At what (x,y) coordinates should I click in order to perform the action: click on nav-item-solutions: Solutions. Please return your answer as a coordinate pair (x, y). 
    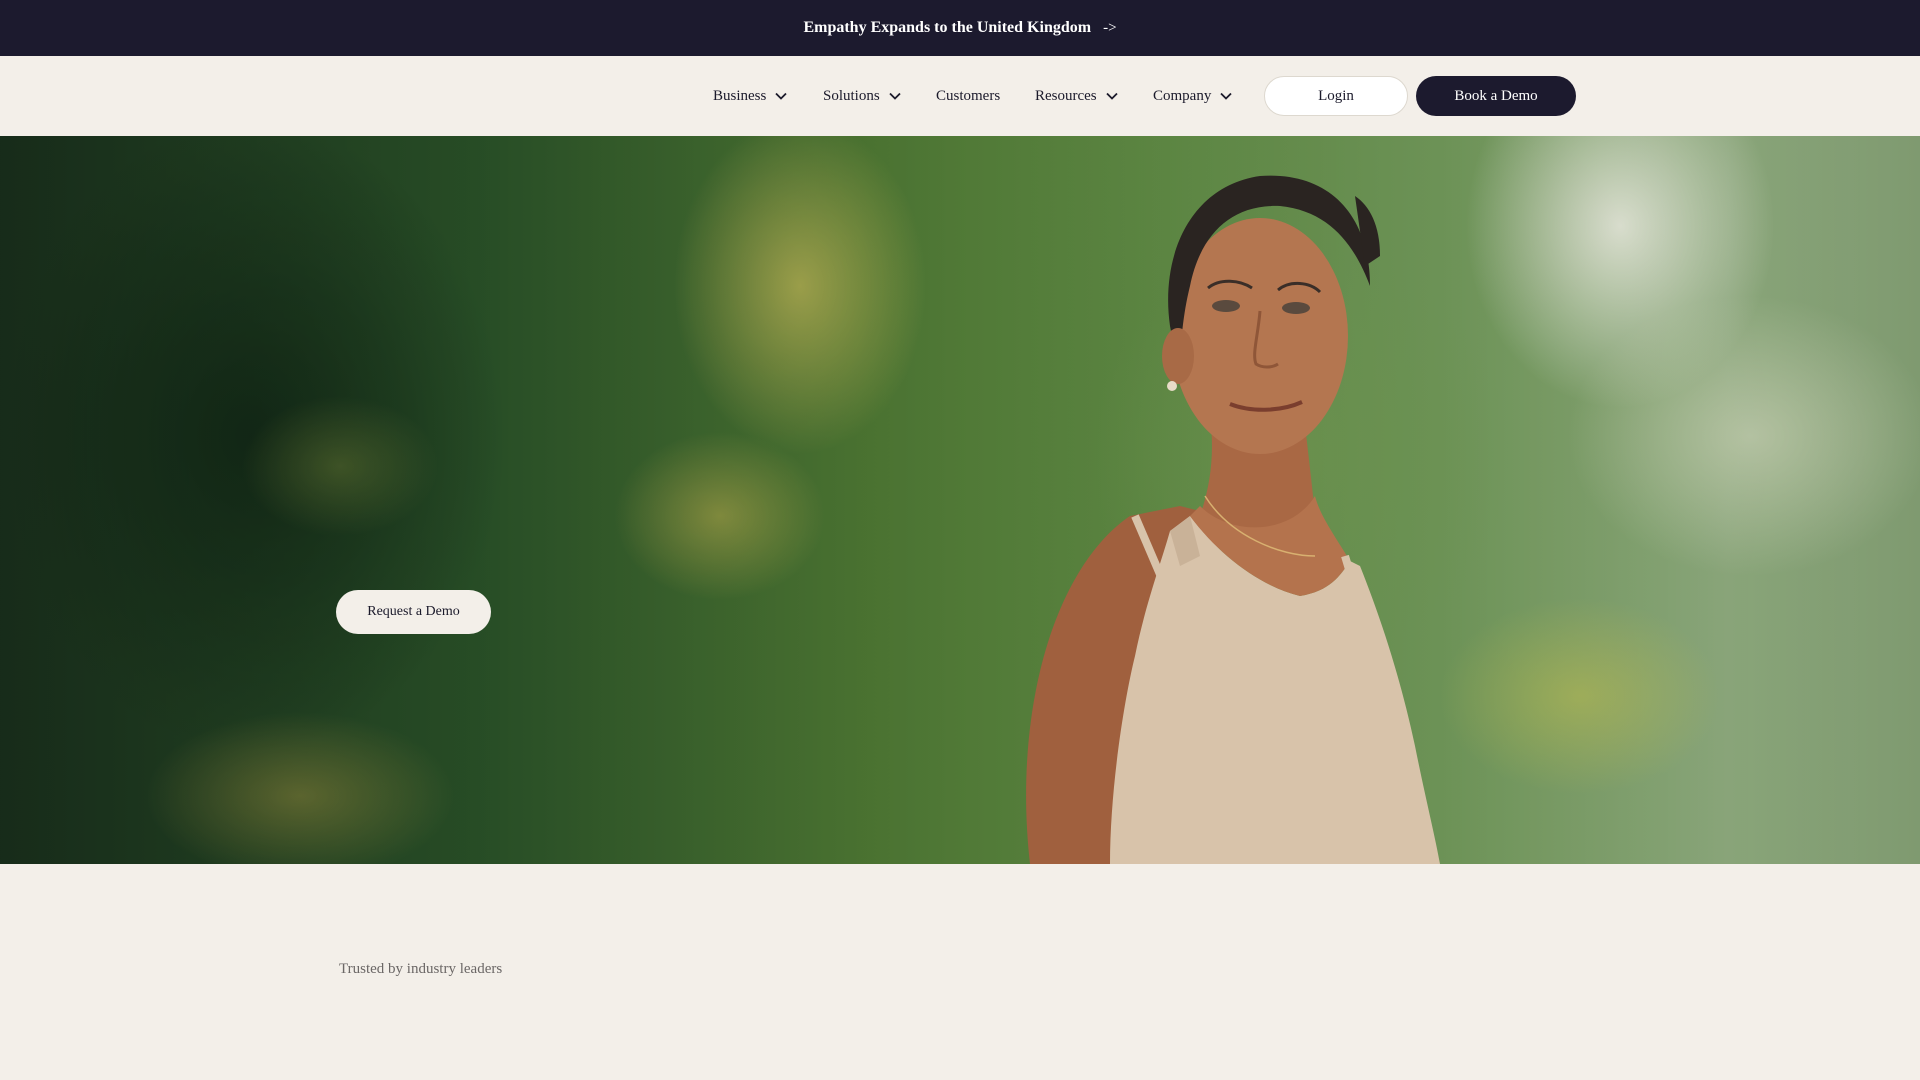
    Looking at the image, I should click on (862, 96).